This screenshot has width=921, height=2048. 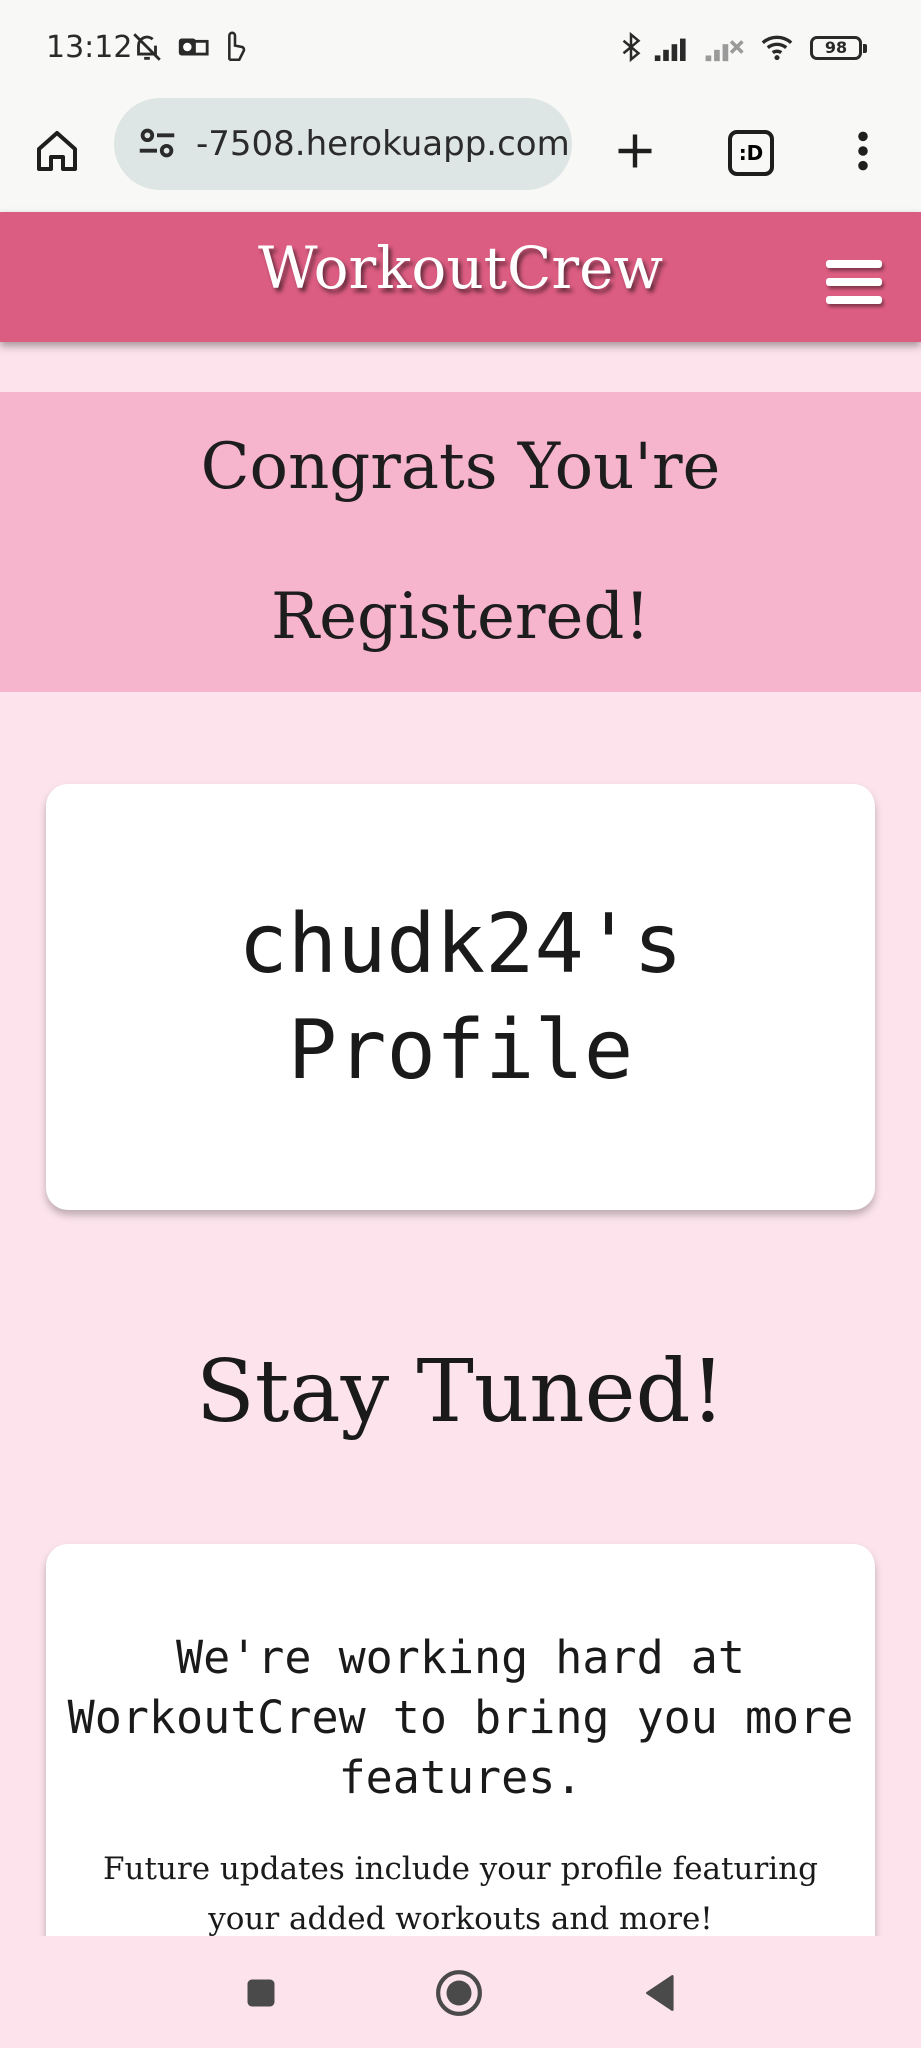 I want to click on congrats-heading-line2: Registered!, so click(x=460, y=617).